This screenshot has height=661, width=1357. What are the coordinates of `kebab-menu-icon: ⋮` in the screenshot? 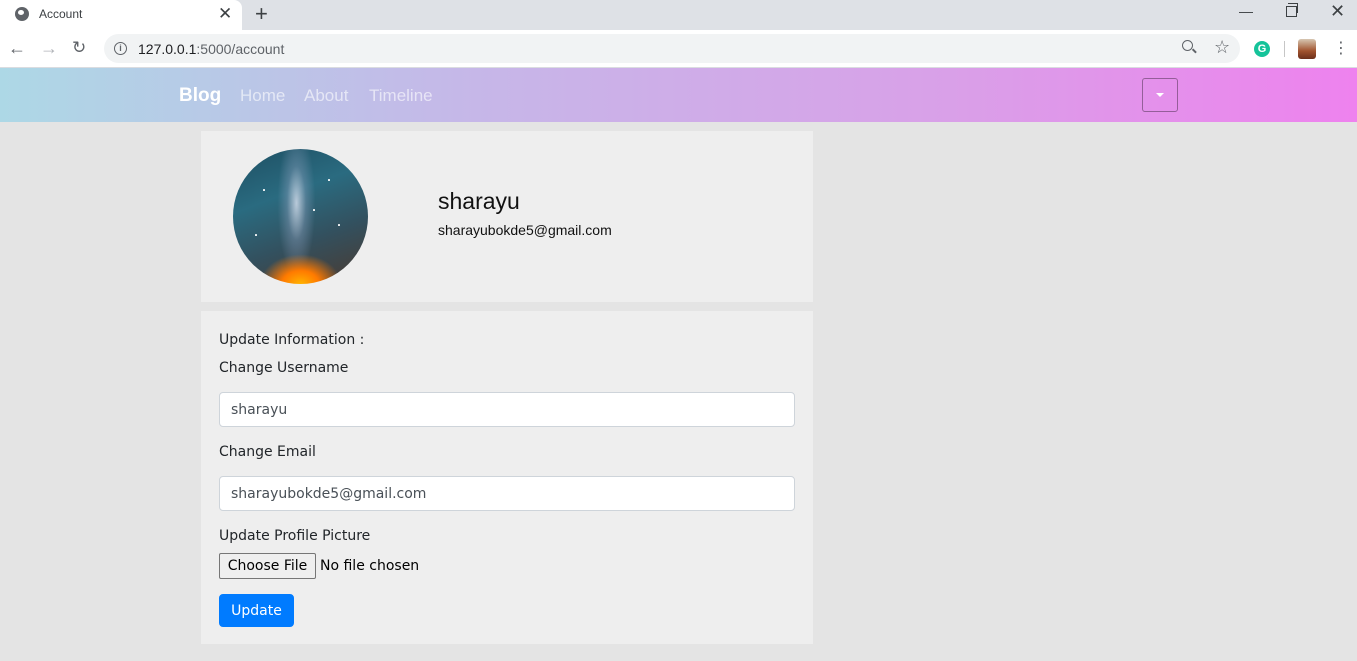 It's located at (1341, 49).